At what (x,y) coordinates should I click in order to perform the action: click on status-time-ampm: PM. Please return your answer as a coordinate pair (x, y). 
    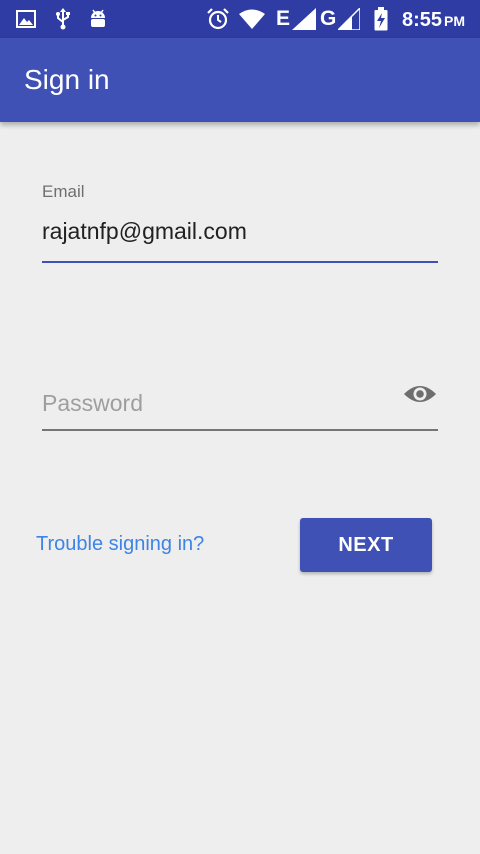
    Looking at the image, I should click on (455, 21).